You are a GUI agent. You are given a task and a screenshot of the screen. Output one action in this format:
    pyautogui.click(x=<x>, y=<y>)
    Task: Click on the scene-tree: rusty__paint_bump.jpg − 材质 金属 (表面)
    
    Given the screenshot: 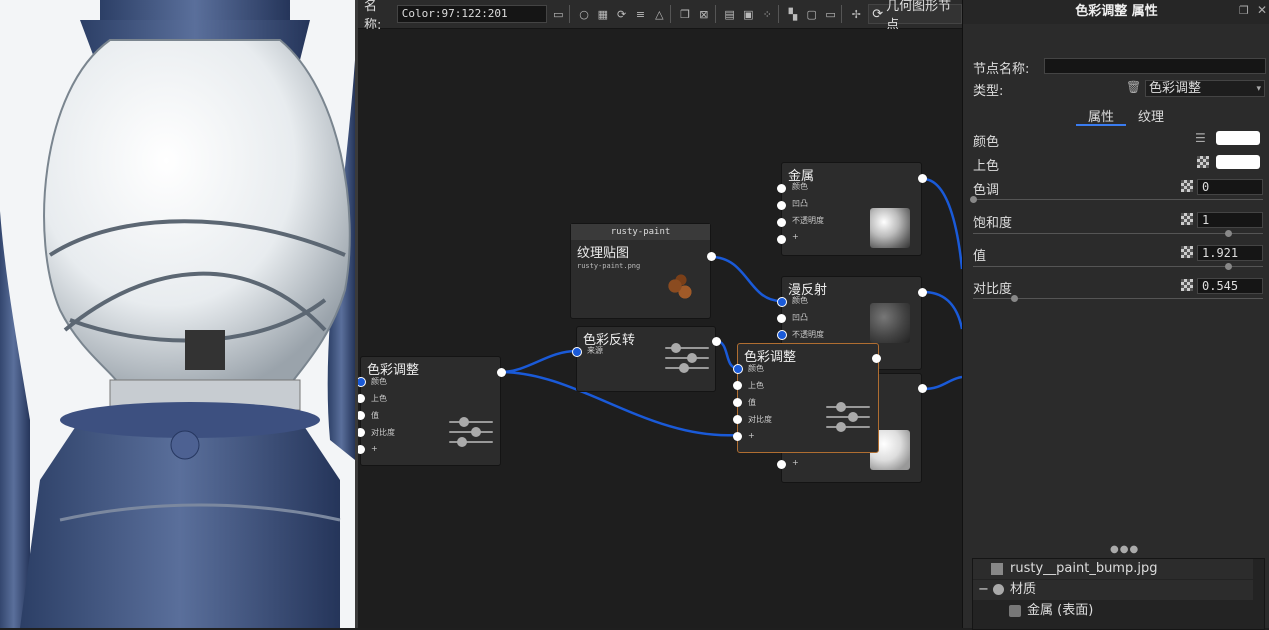 What is the action you would take?
    pyautogui.click(x=1118, y=594)
    